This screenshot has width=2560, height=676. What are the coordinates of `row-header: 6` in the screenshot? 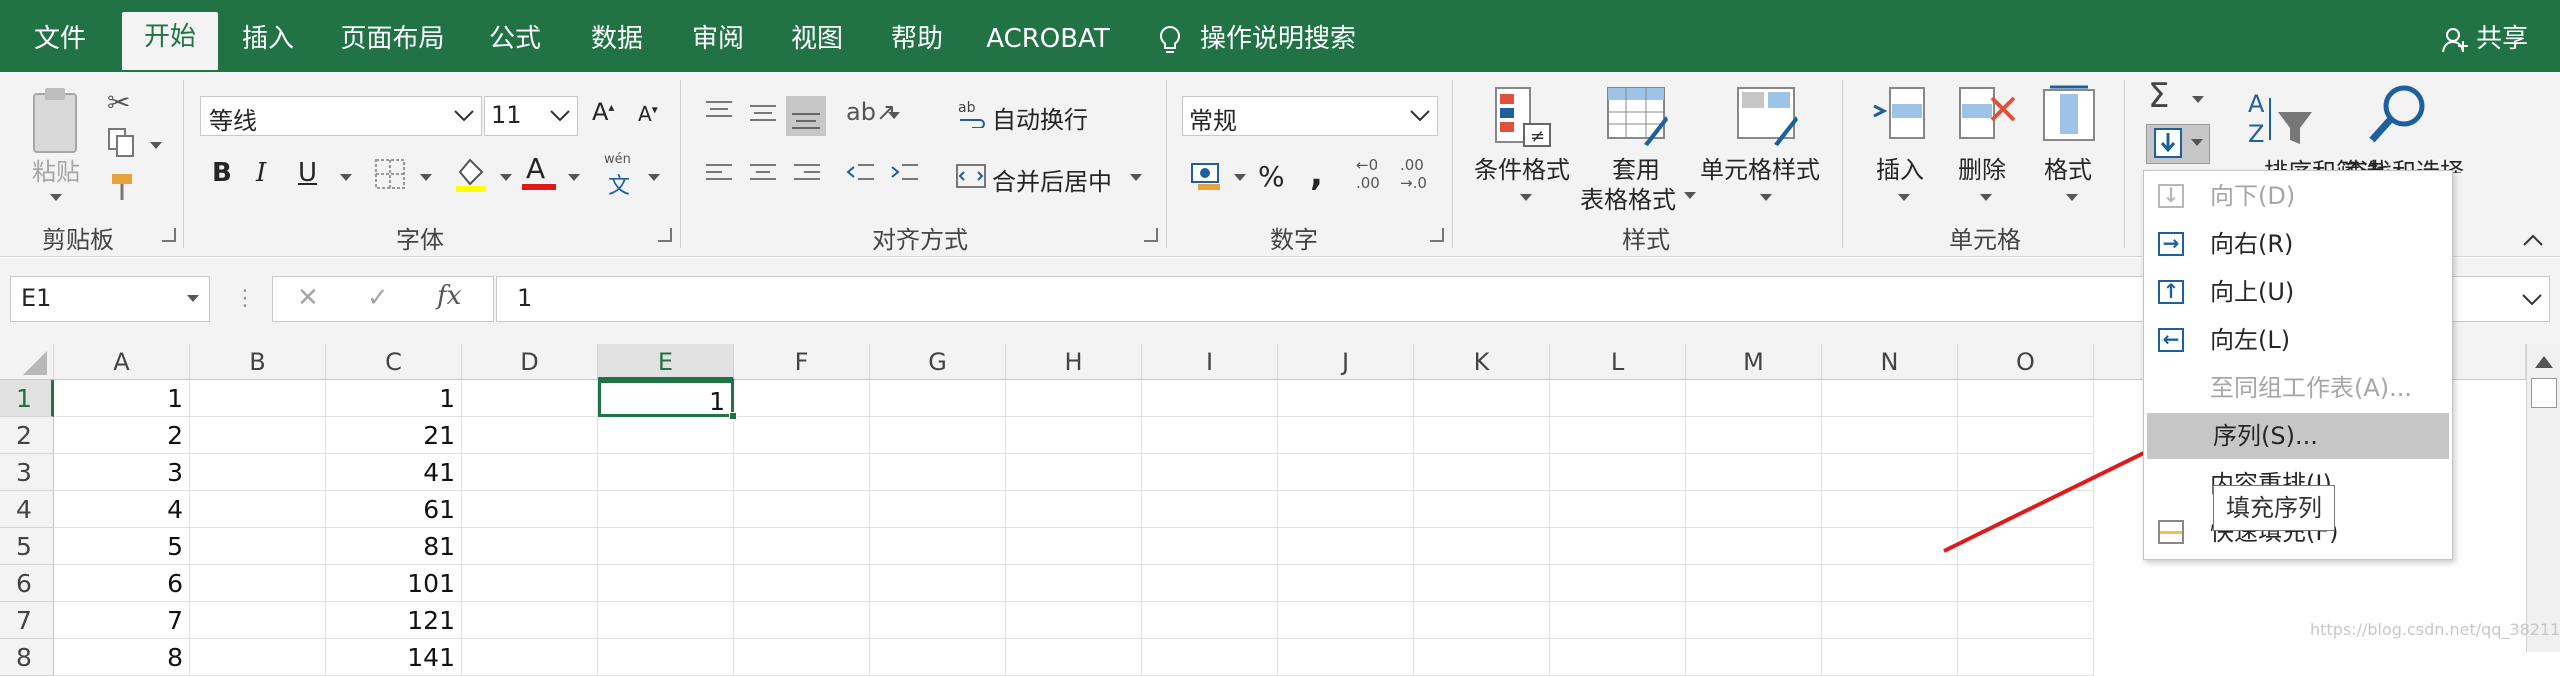 It's located at (27, 583).